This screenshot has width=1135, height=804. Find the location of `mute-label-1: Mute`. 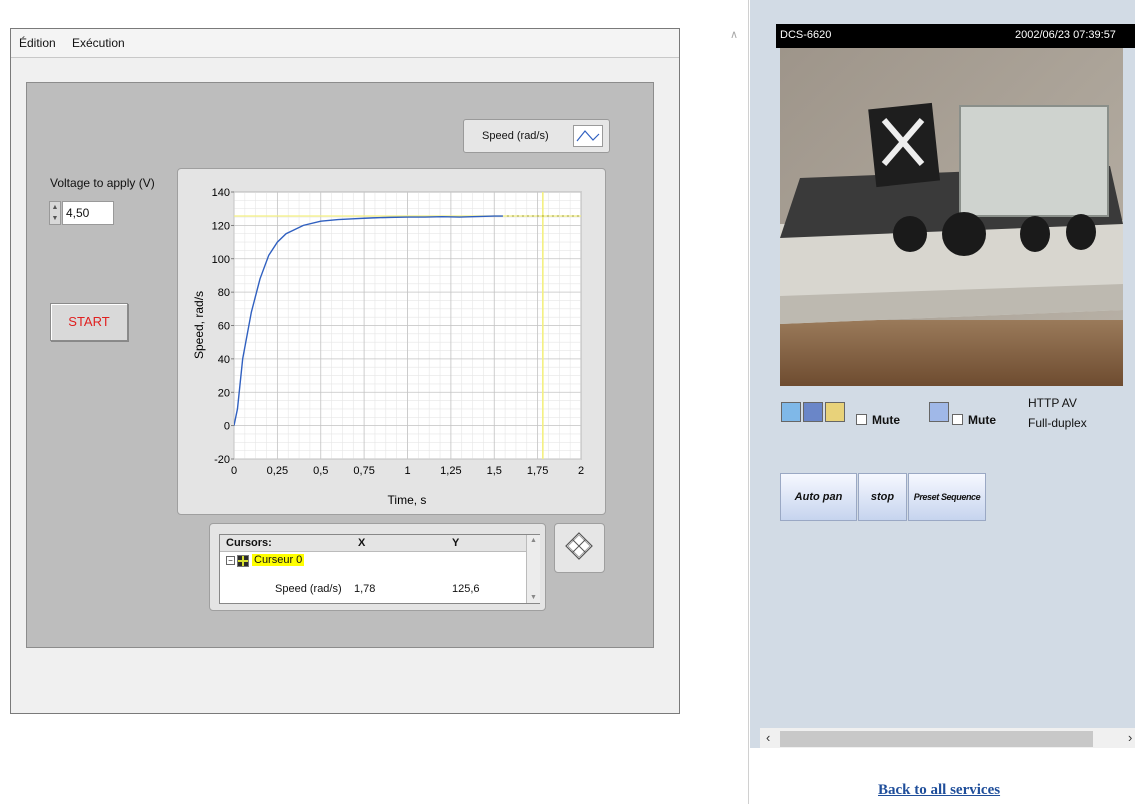

mute-label-1: Mute is located at coordinates (886, 420).